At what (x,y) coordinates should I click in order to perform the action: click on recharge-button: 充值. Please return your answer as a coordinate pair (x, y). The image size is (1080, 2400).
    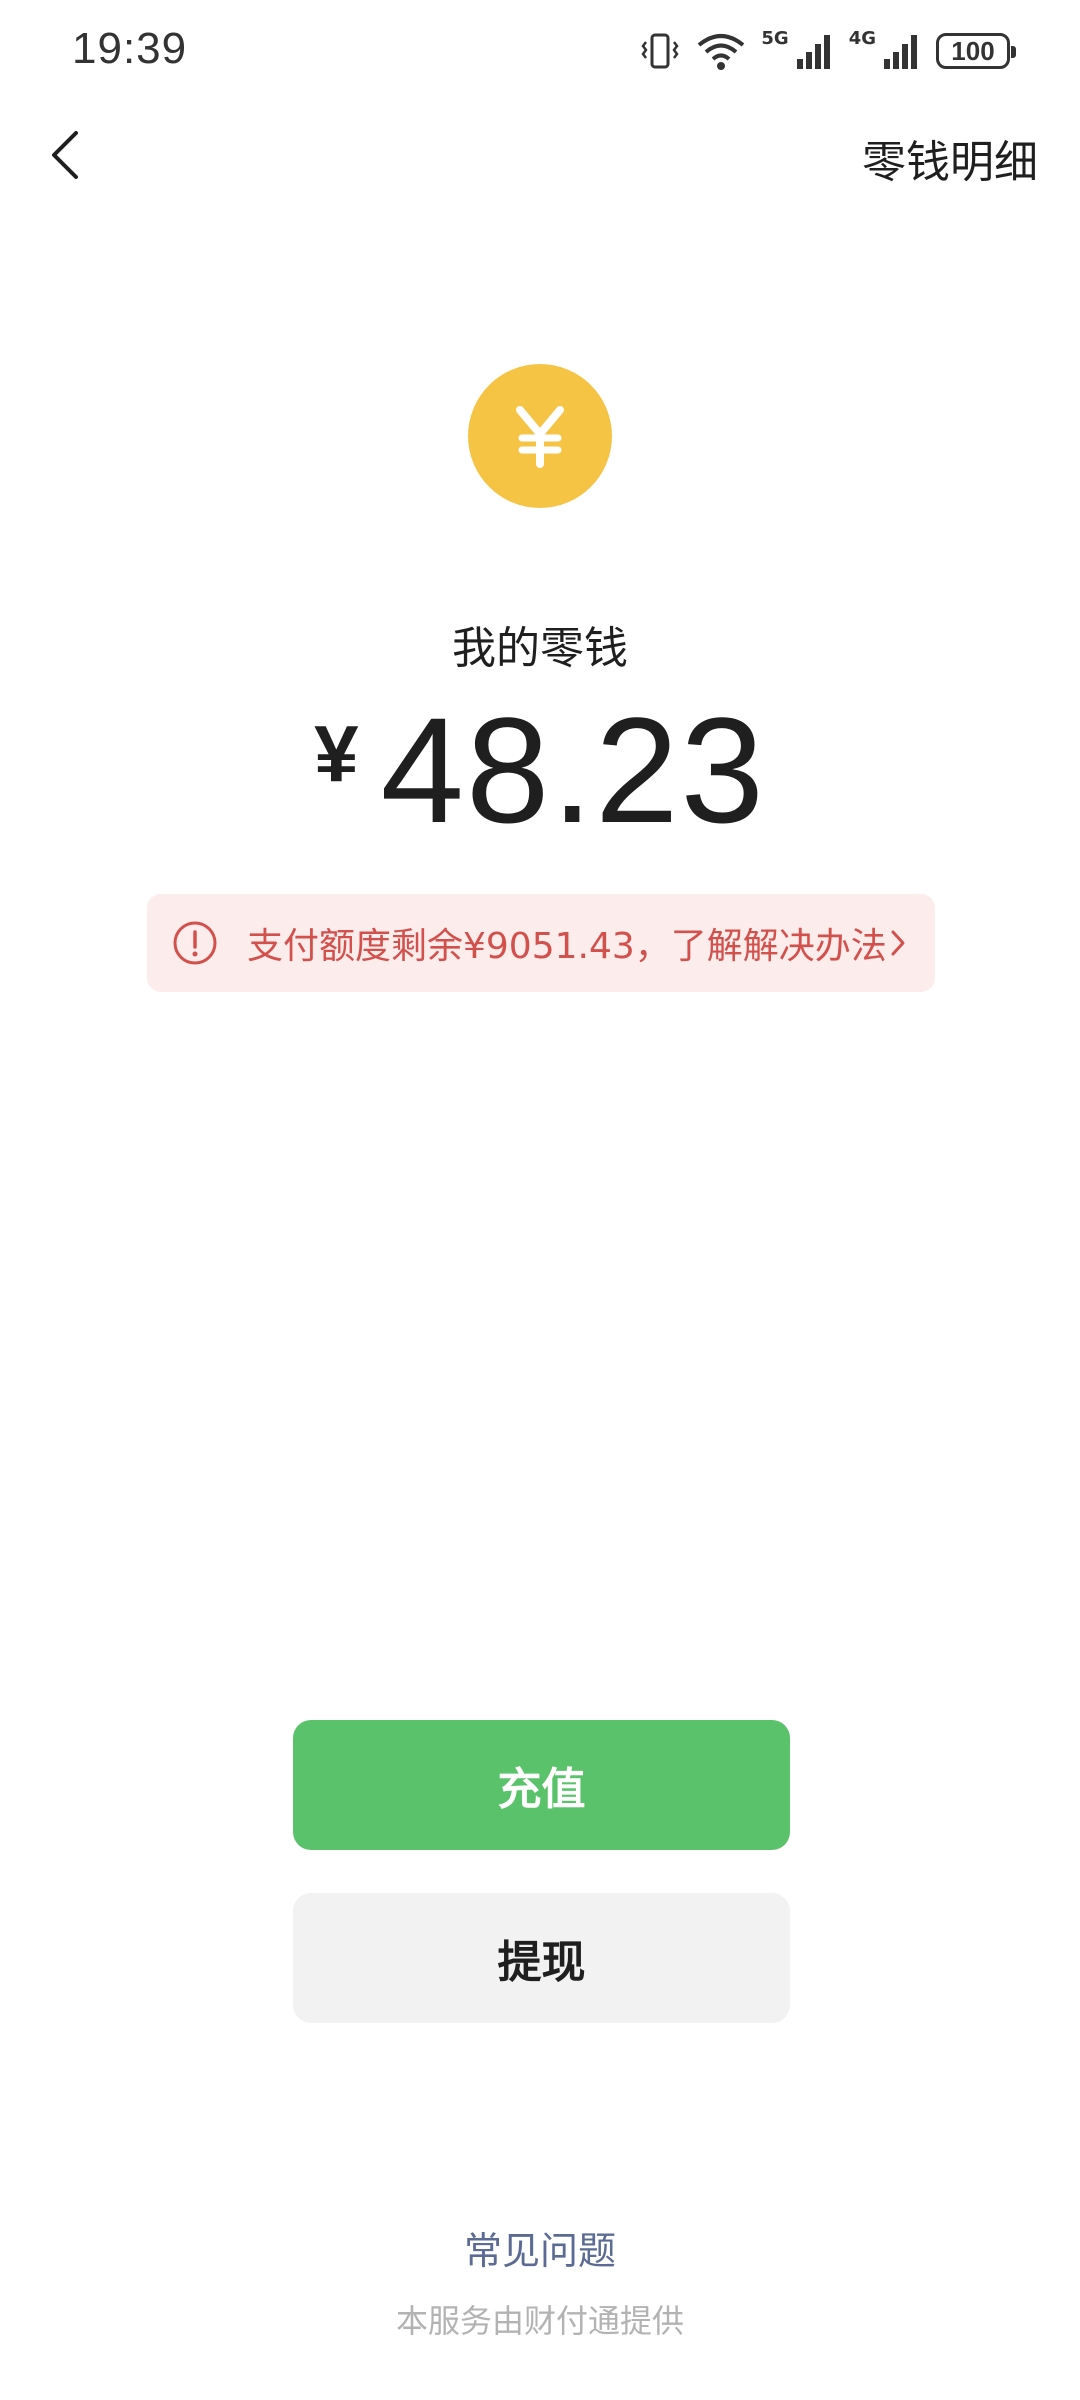
    Looking at the image, I should click on (541, 1785).